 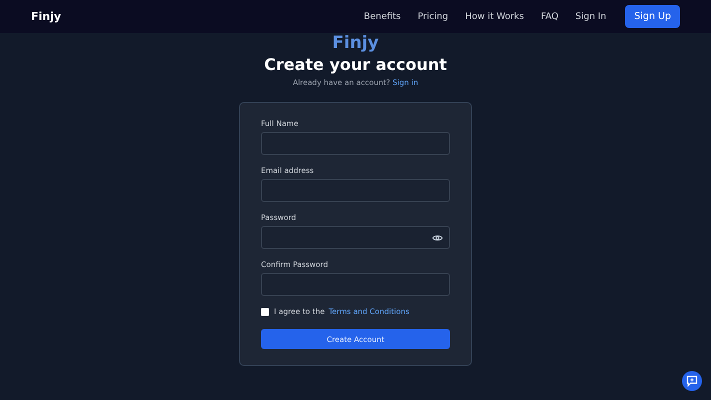 I want to click on nav-link: Sign In, so click(x=590, y=17).